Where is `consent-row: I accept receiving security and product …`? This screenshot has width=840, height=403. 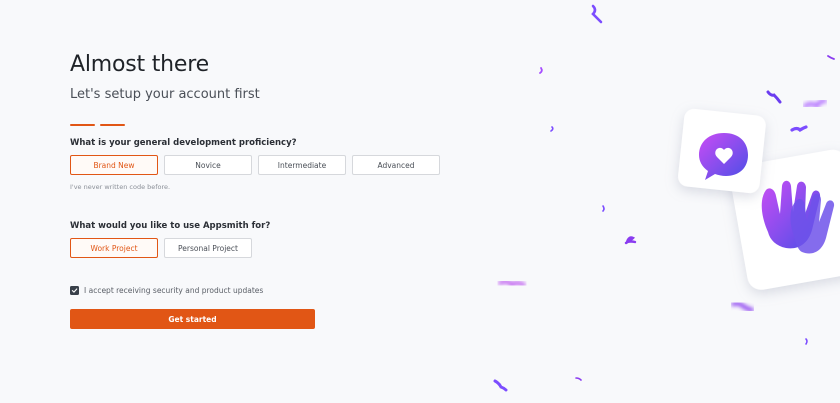 consent-row: I accept receiving security and product … is located at coordinates (260, 290).